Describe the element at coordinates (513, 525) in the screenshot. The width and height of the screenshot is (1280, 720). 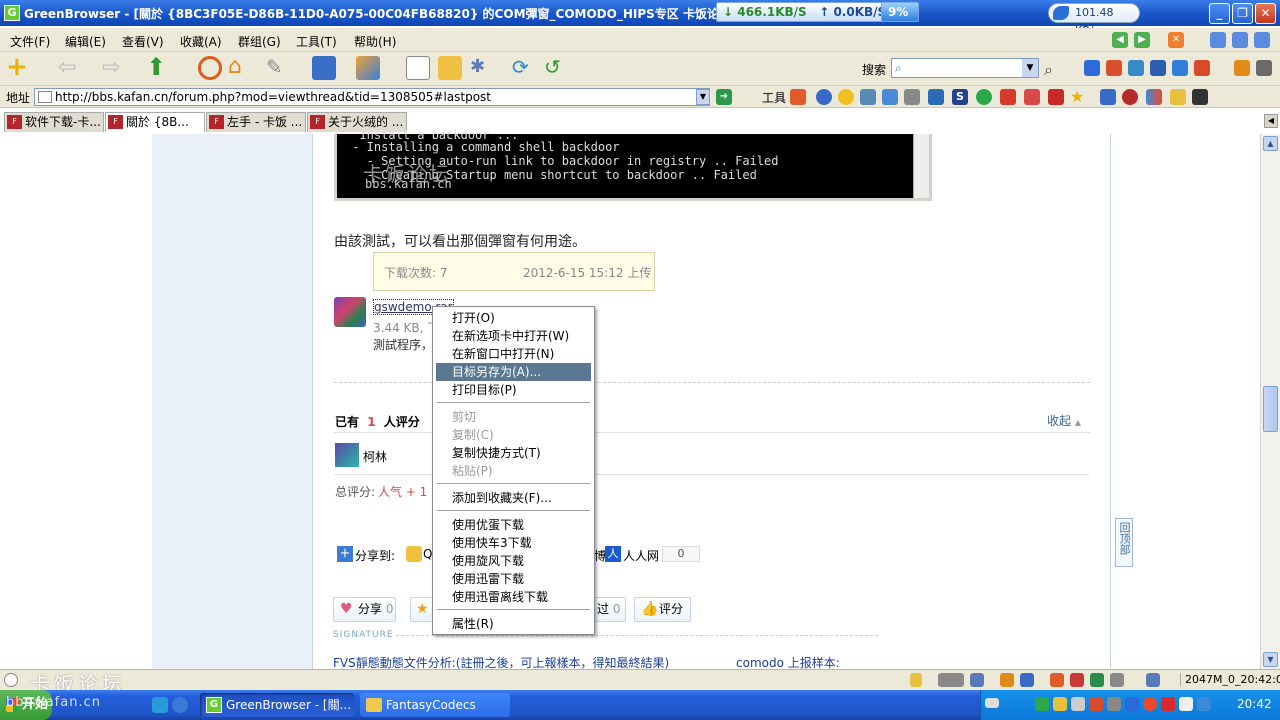
I see `menu-download-youdan: 使用优蛋下载` at that location.